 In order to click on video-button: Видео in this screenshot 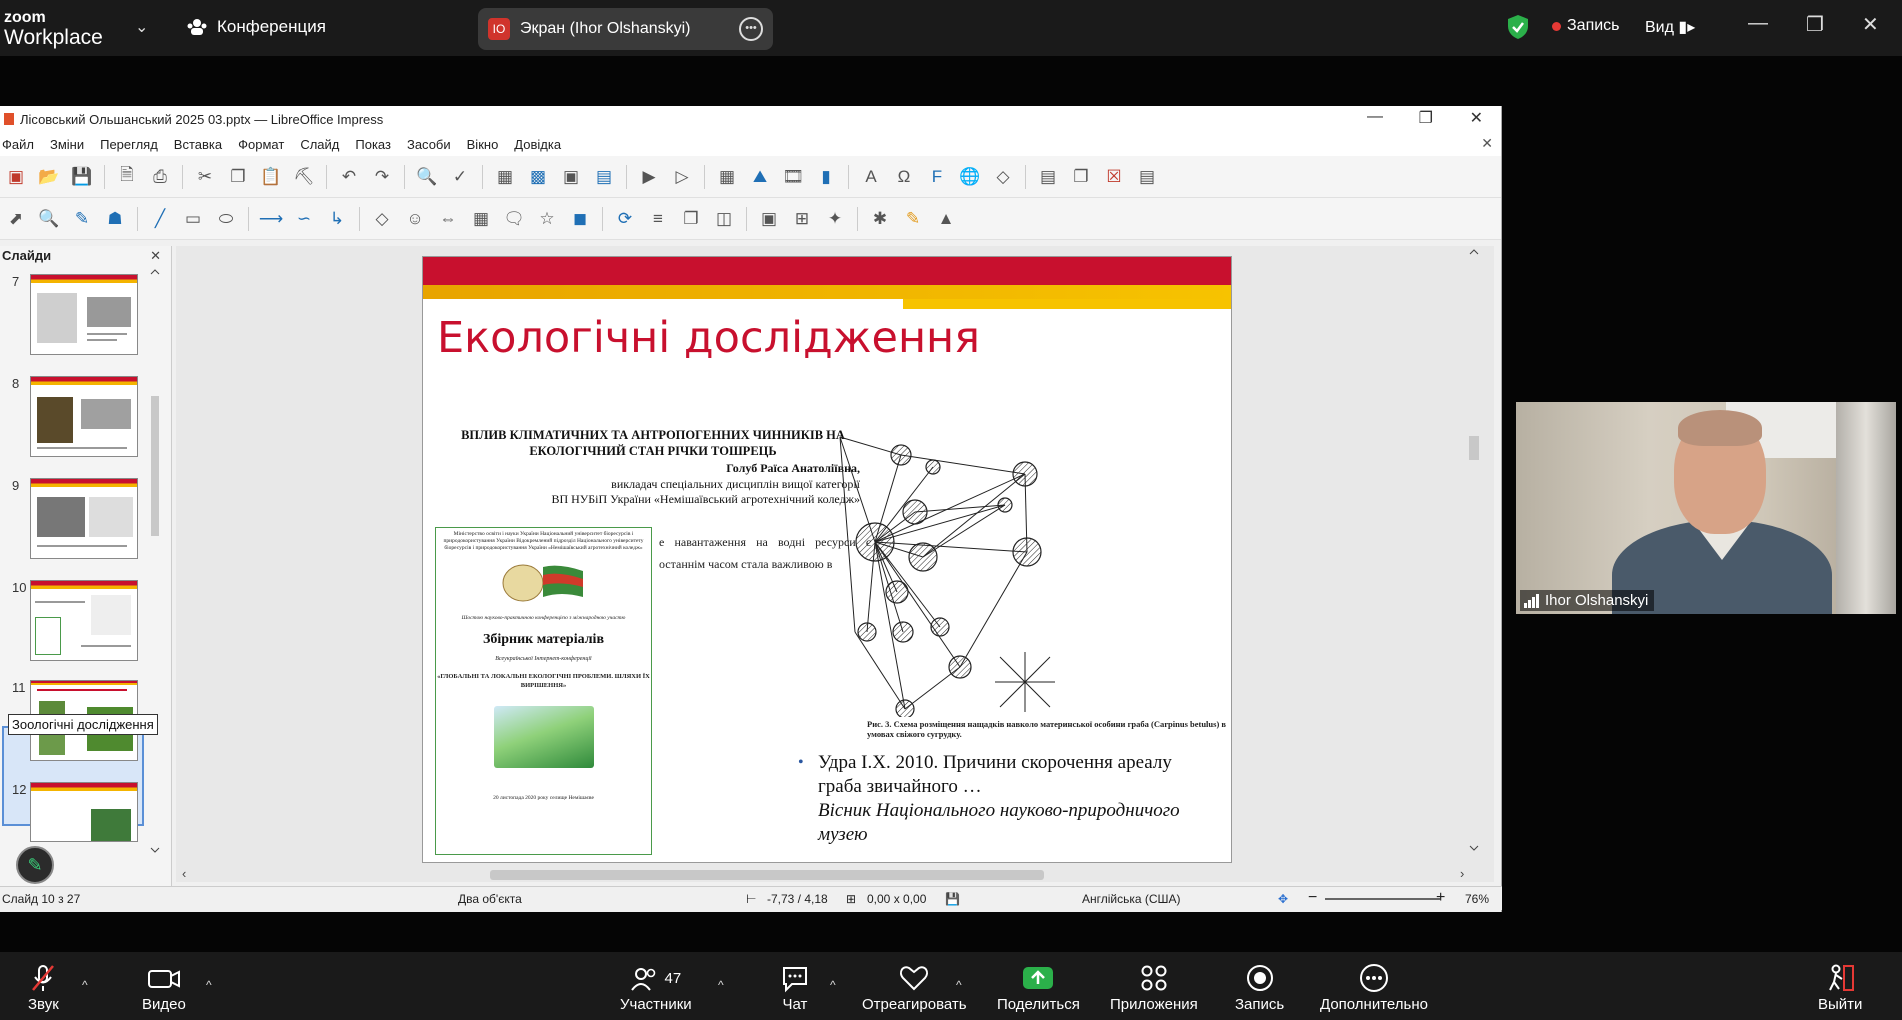, I will do `click(164, 987)`.